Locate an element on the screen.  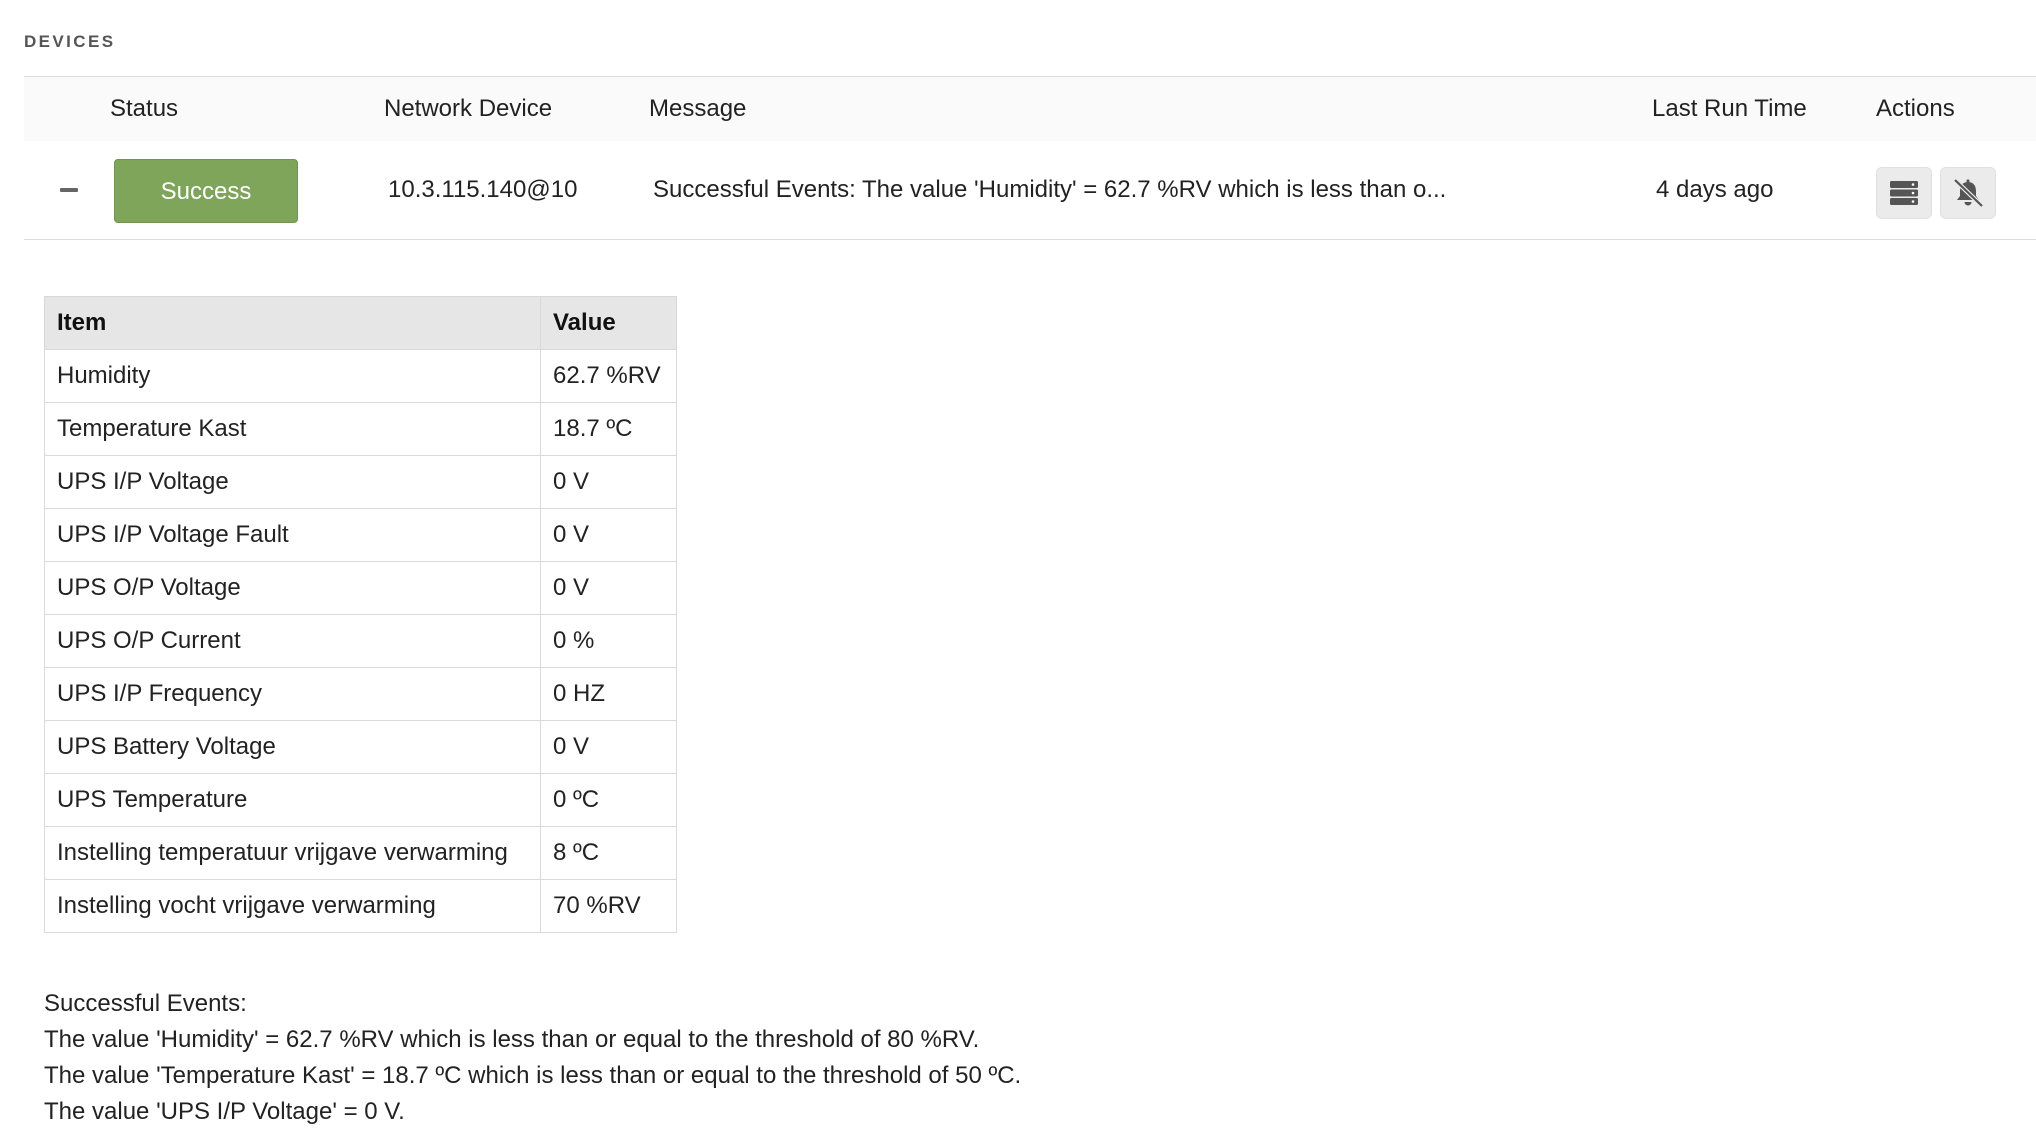
item-cell: UPS Battery Voltage is located at coordinates (292, 747).